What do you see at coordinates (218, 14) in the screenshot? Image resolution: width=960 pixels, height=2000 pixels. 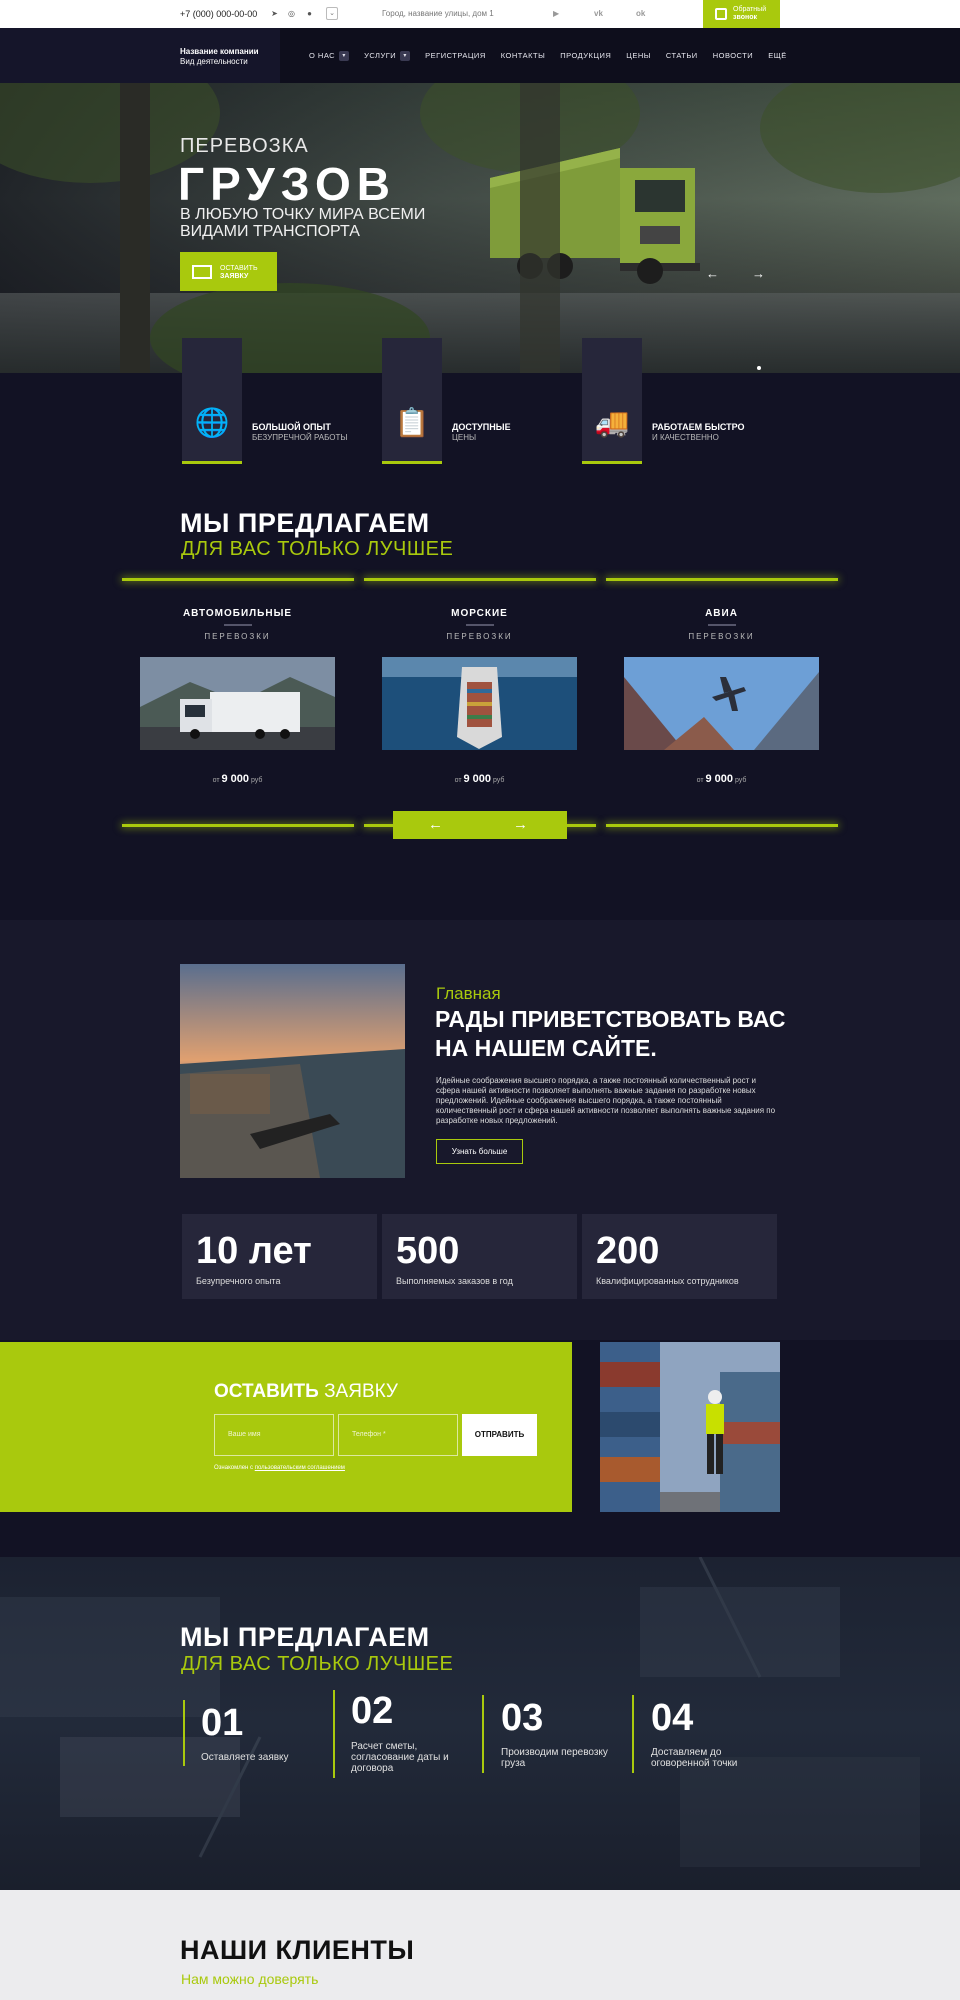 I see `phone-number: +7 (000) 000-00-00` at bounding box center [218, 14].